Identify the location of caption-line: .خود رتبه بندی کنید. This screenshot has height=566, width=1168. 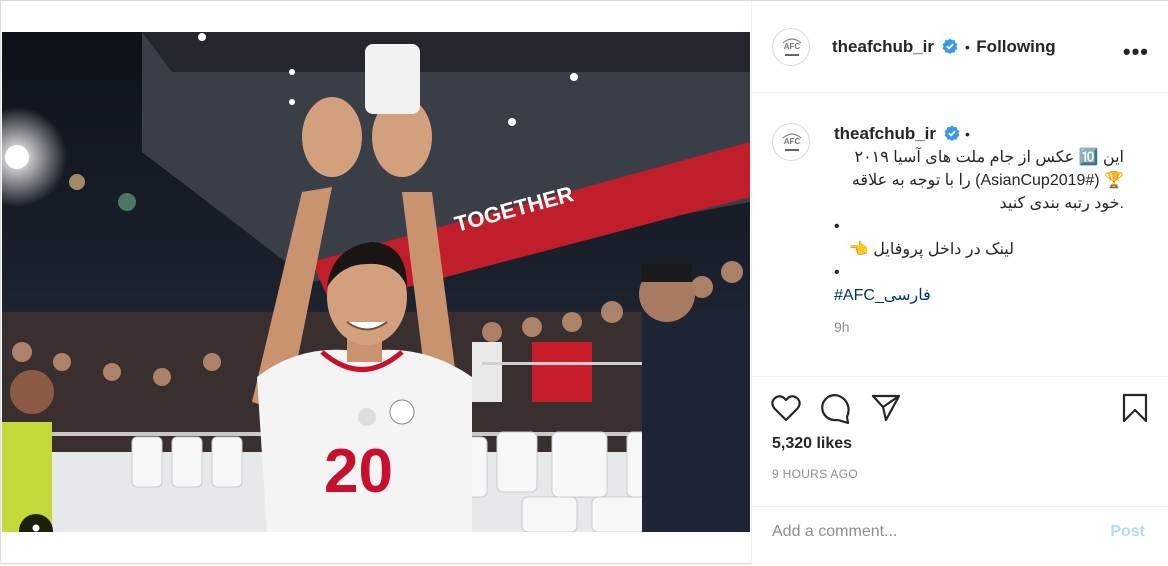
(1061, 203).